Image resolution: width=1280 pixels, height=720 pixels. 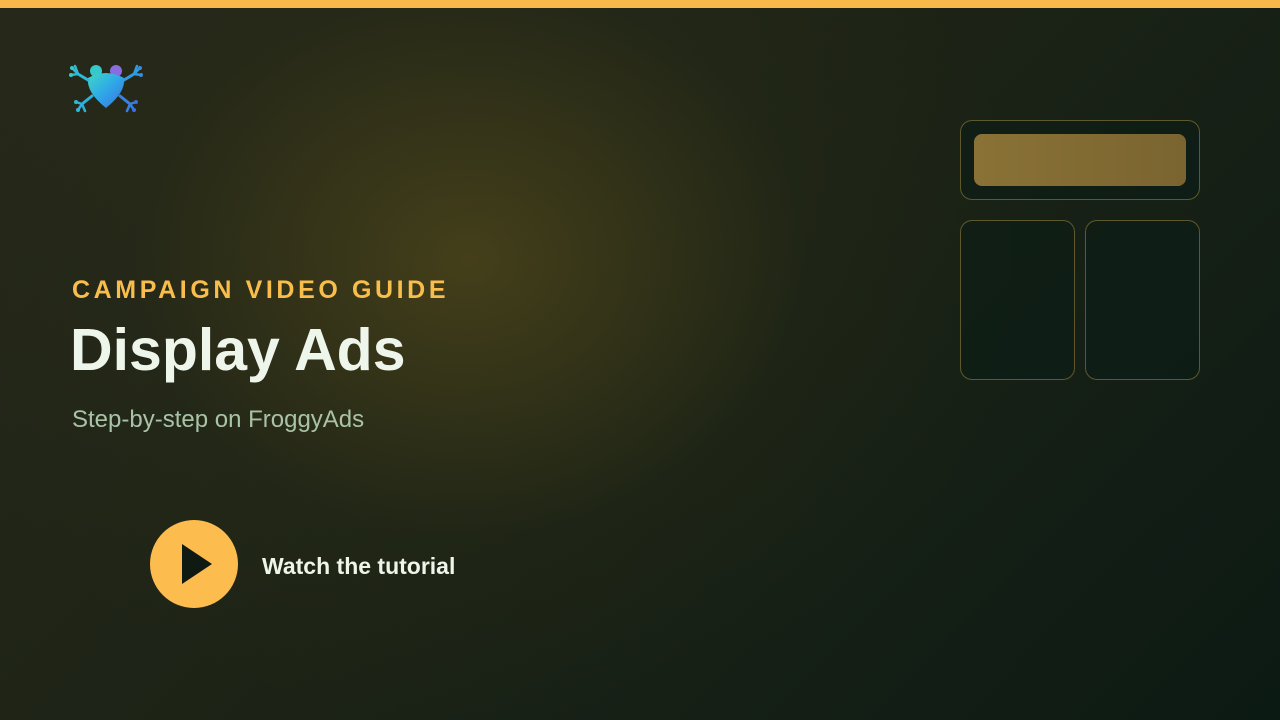 What do you see at coordinates (1017, 300) in the screenshot?
I see `ad-tile-left` at bounding box center [1017, 300].